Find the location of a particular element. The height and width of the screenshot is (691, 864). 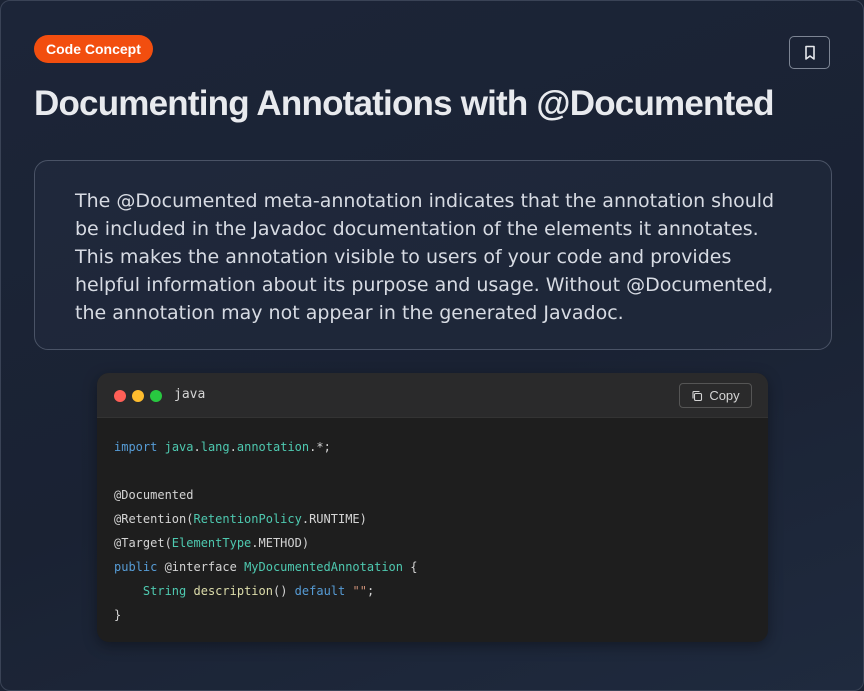

bookmark-button is located at coordinates (809, 52).